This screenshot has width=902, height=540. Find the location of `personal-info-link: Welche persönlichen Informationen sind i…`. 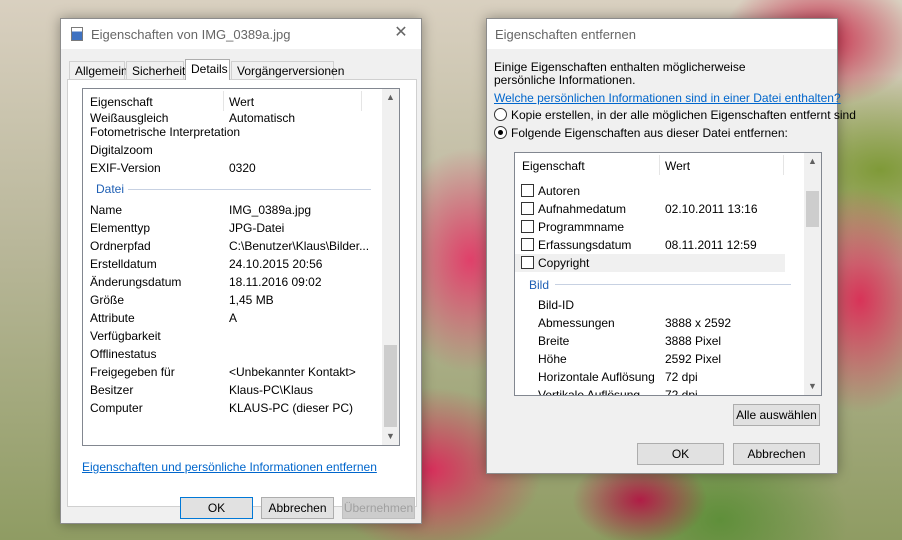

personal-info-link: Welche persönlichen Informationen sind i… is located at coordinates (667, 98).